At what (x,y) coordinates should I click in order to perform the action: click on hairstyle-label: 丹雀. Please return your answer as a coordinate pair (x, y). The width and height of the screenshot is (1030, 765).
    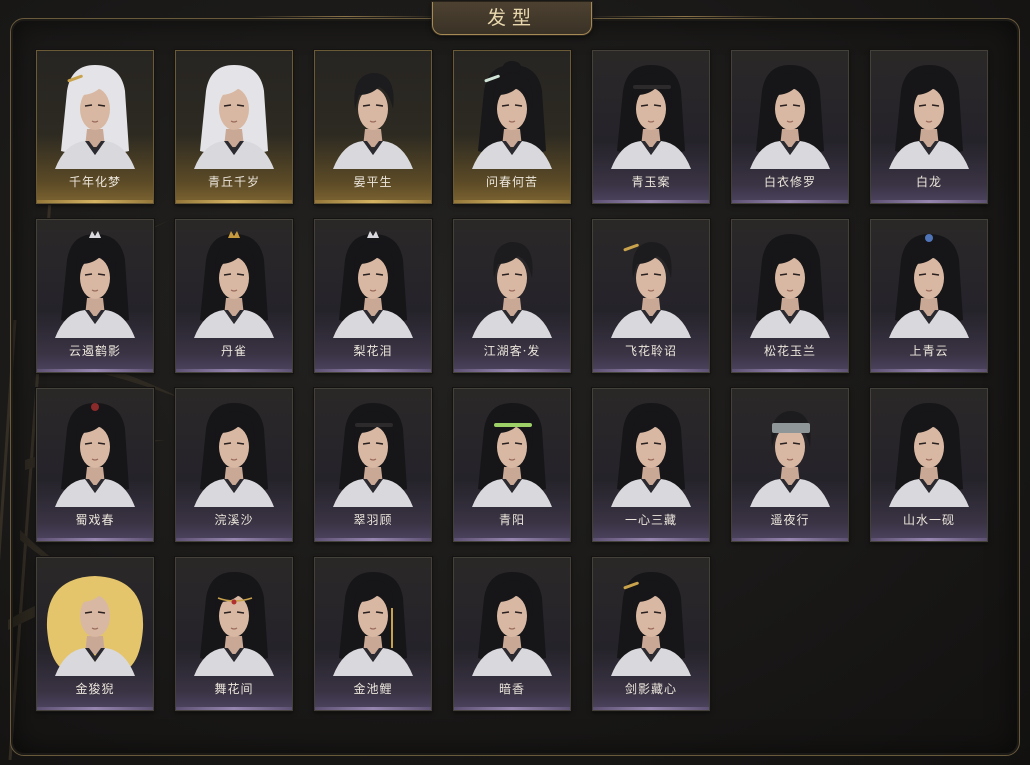
    Looking at the image, I should click on (233, 351).